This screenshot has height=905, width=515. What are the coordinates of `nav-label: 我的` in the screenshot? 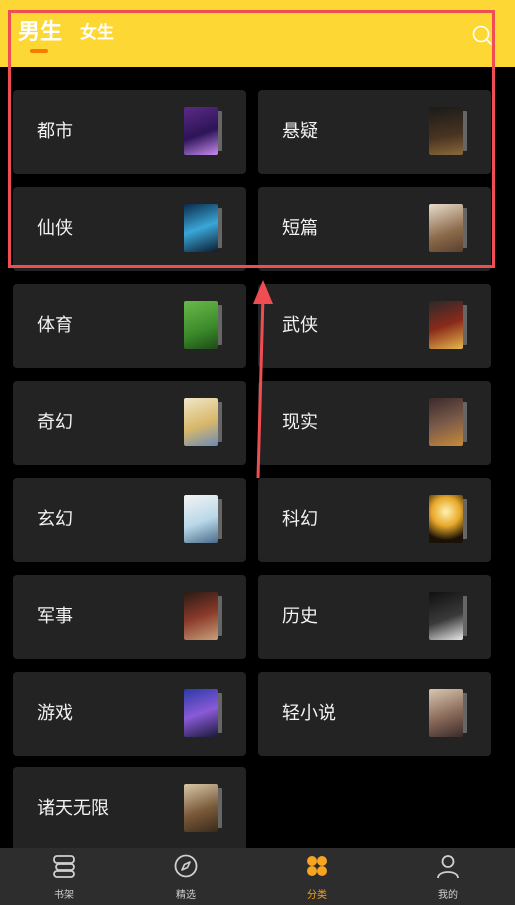 It's located at (448, 895).